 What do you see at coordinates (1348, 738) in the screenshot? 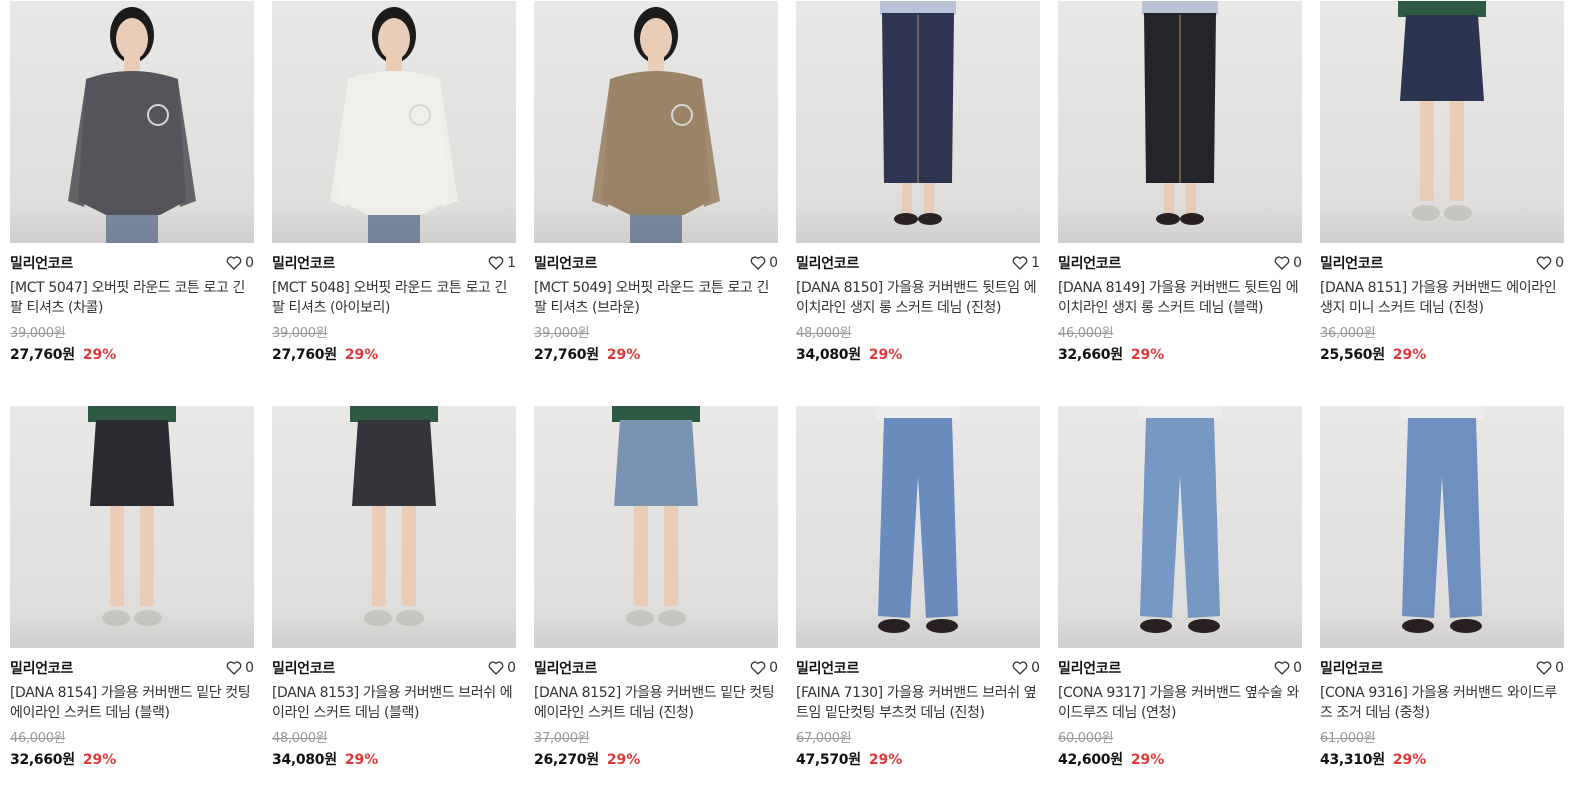
I see `original-price: 61,000원` at bounding box center [1348, 738].